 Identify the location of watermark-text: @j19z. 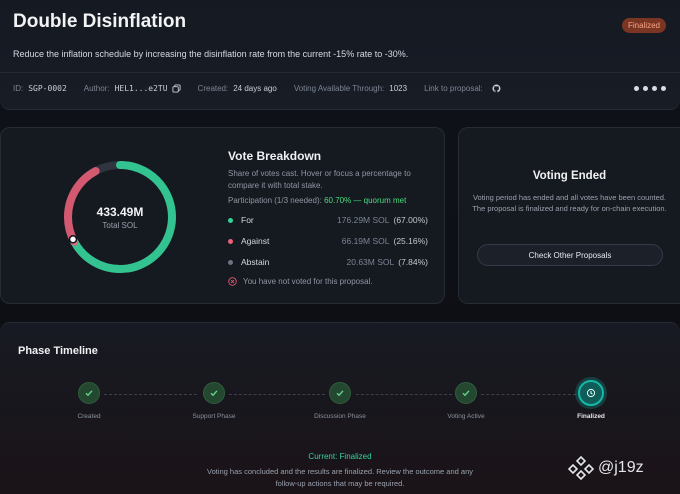
(621, 467).